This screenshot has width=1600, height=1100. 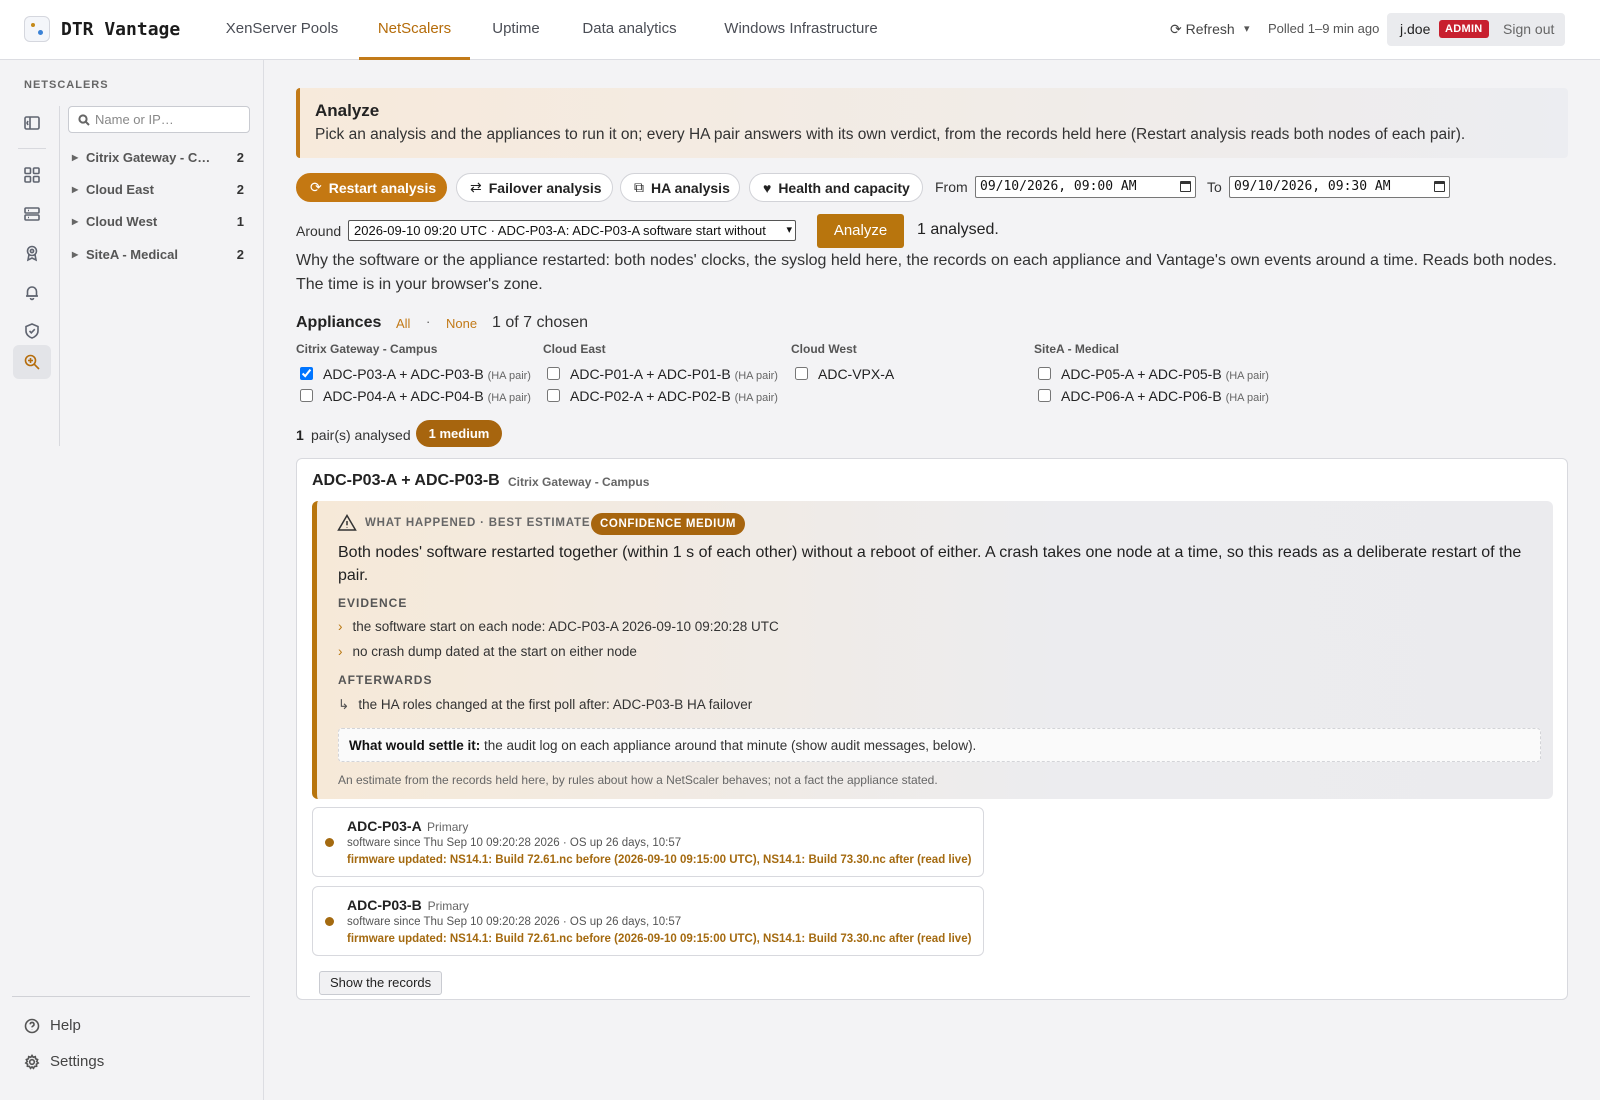 What do you see at coordinates (448, 906) in the screenshot?
I see `node-role: Primary` at bounding box center [448, 906].